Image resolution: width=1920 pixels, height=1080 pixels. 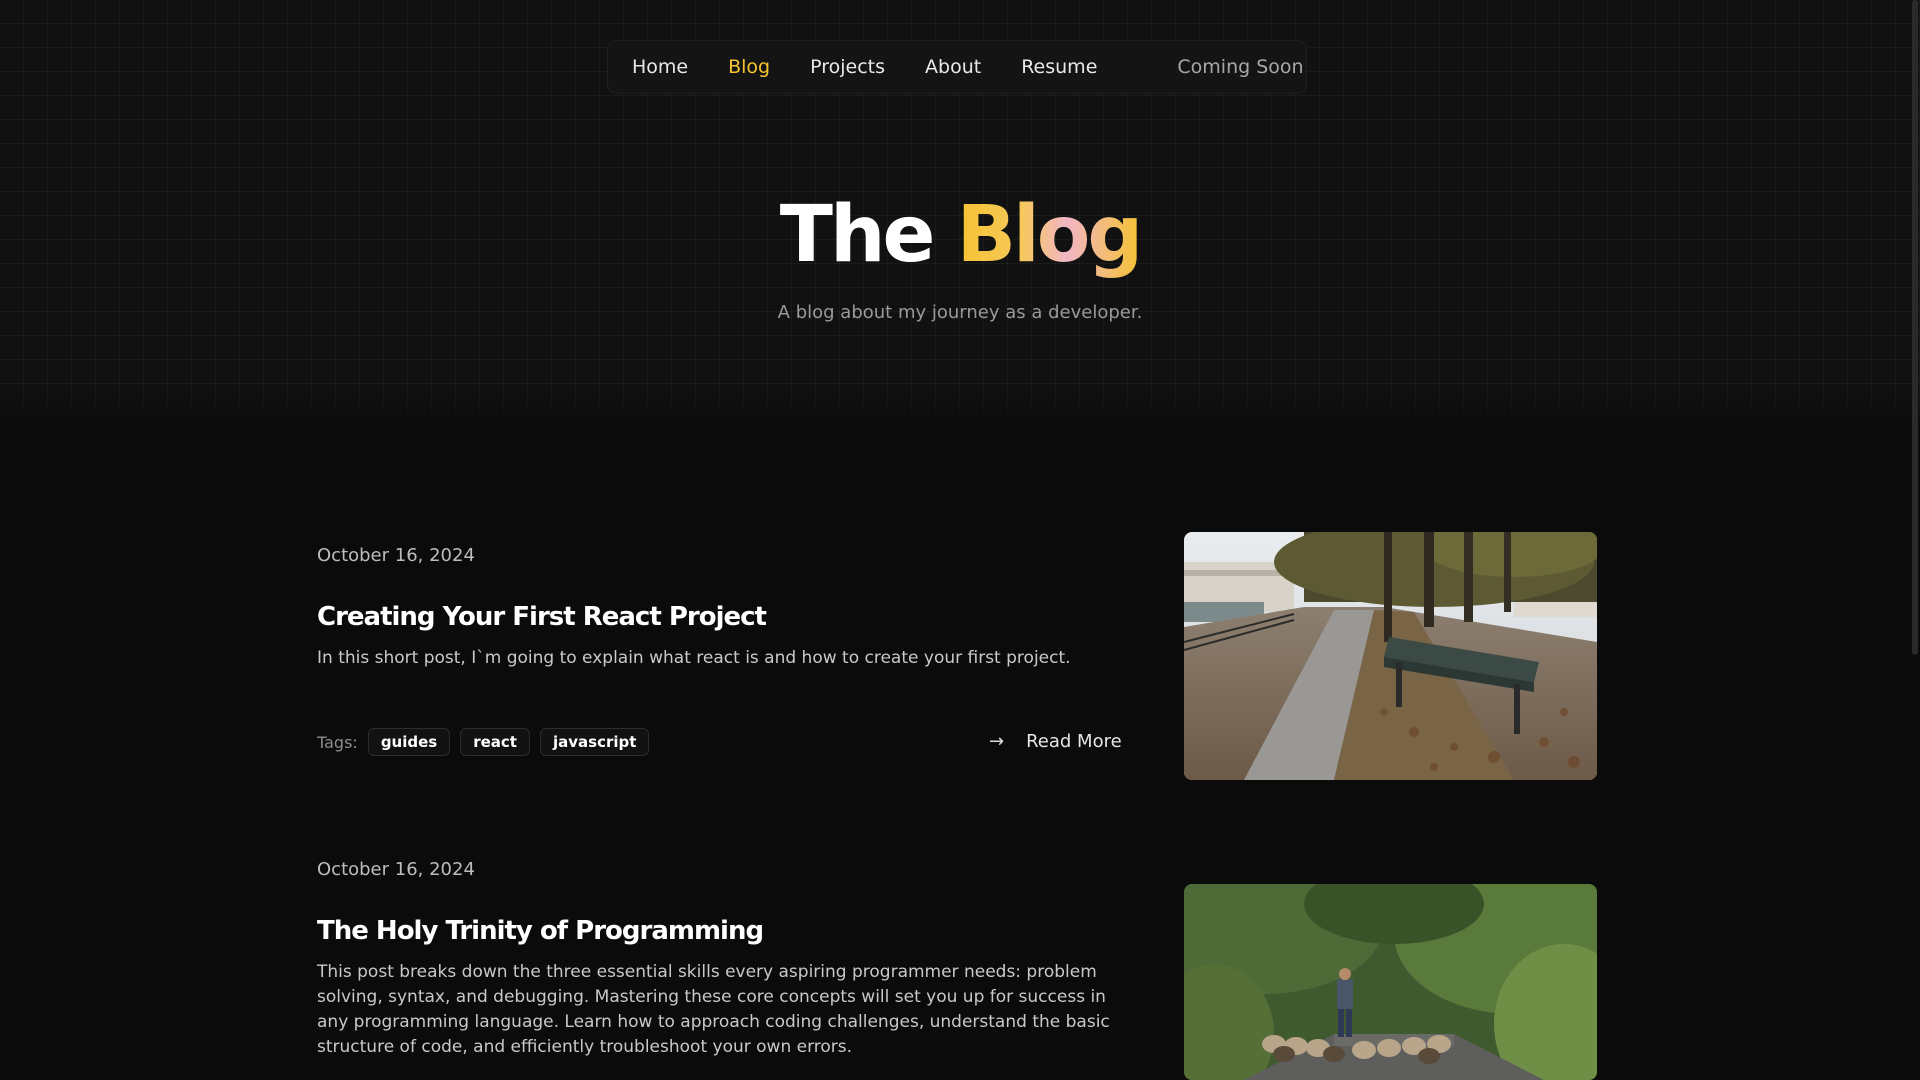 What do you see at coordinates (847, 67) in the screenshot?
I see `nav-projects: Projects` at bounding box center [847, 67].